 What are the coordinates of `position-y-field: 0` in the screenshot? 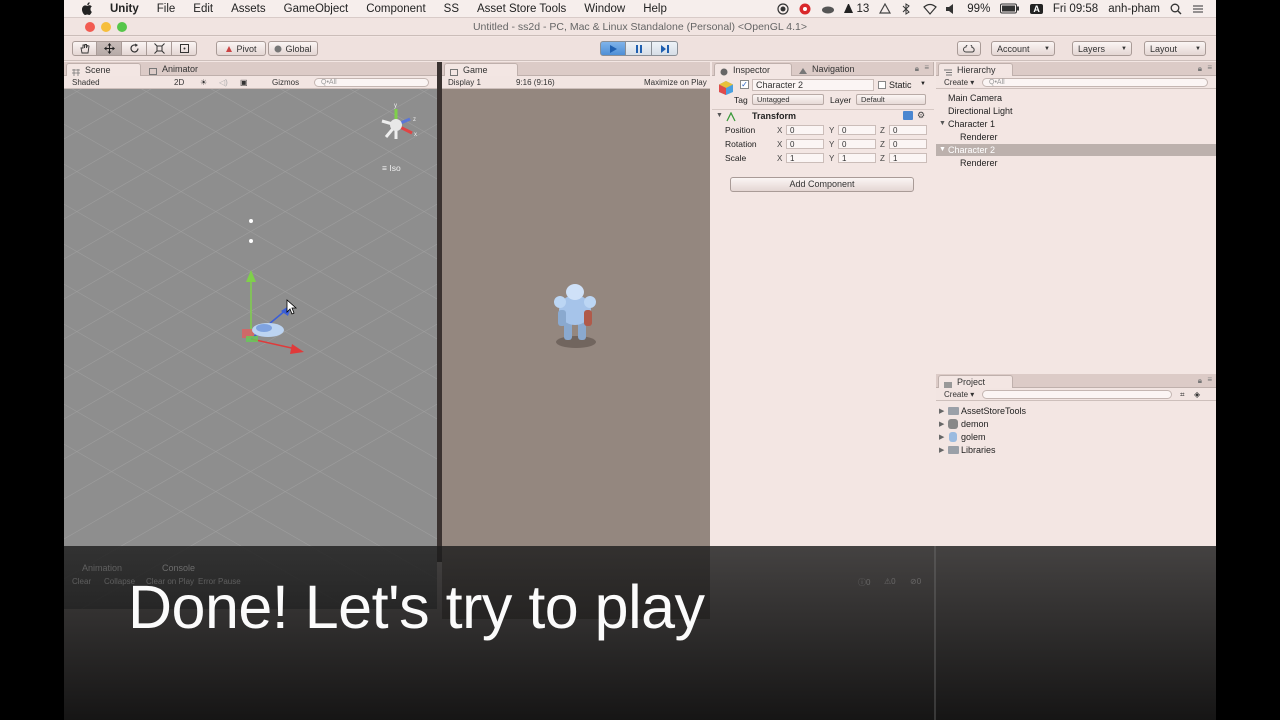 It's located at (857, 130).